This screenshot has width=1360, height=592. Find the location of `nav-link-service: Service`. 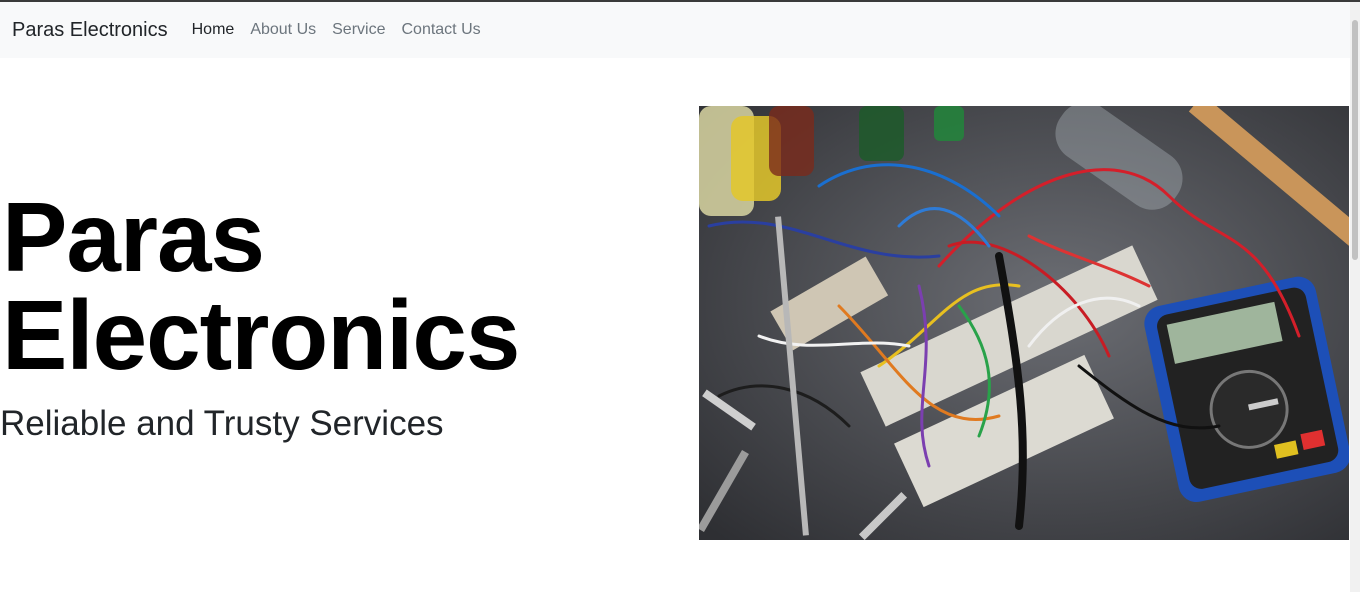

nav-link-service: Service is located at coordinates (358, 30).